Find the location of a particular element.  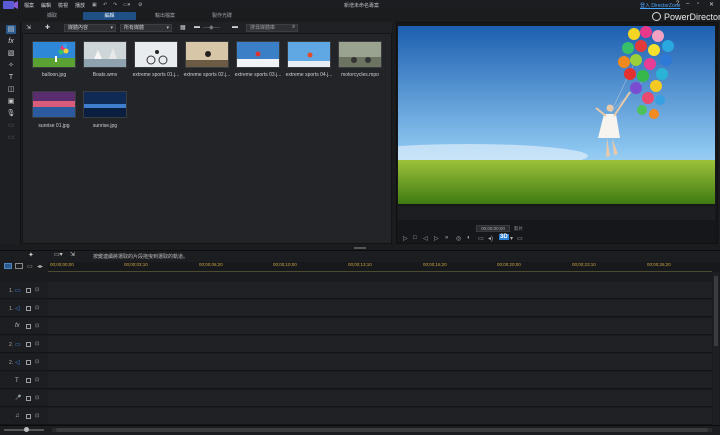

preview-settings-icon: ▭ is located at coordinates (520, 238).